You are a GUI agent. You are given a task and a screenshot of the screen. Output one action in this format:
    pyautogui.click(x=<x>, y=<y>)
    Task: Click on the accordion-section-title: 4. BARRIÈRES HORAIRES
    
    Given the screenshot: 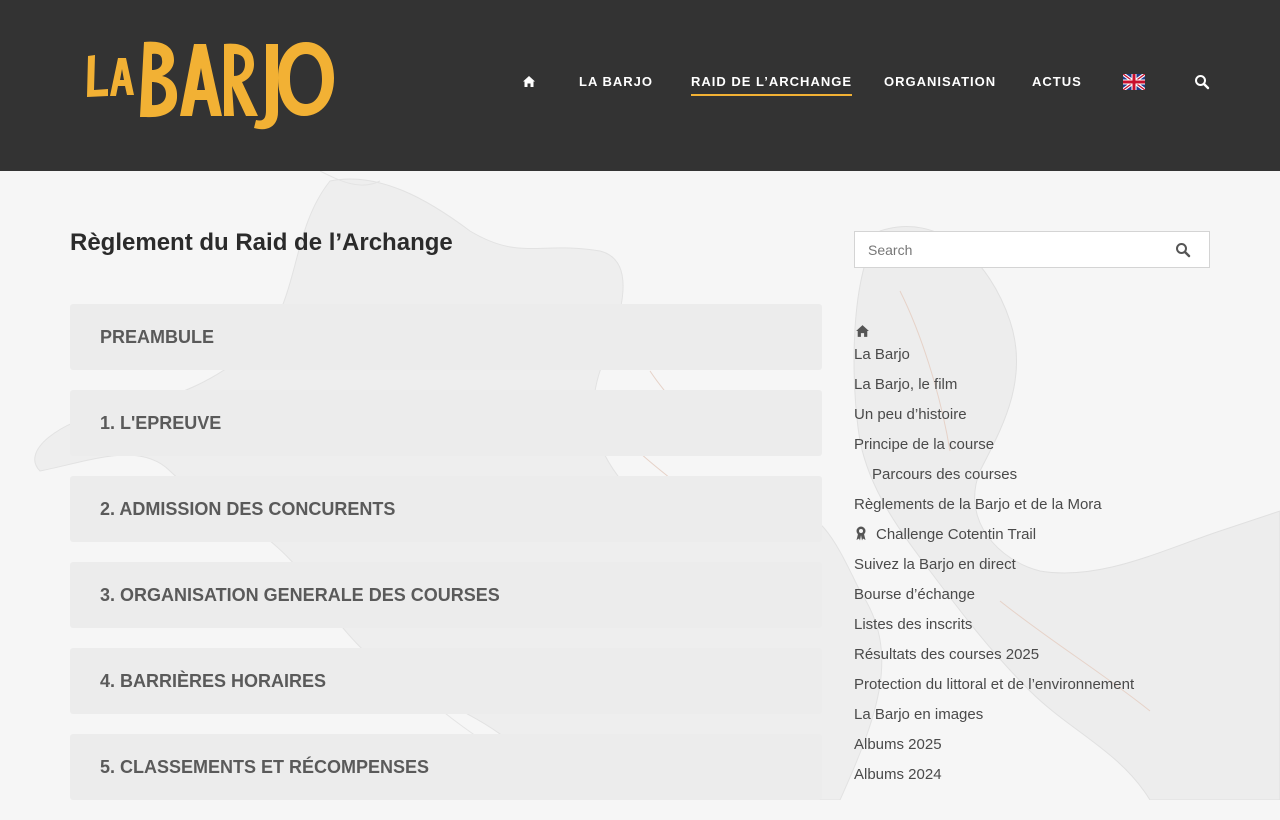 What is the action you would take?
    pyautogui.click(x=213, y=681)
    